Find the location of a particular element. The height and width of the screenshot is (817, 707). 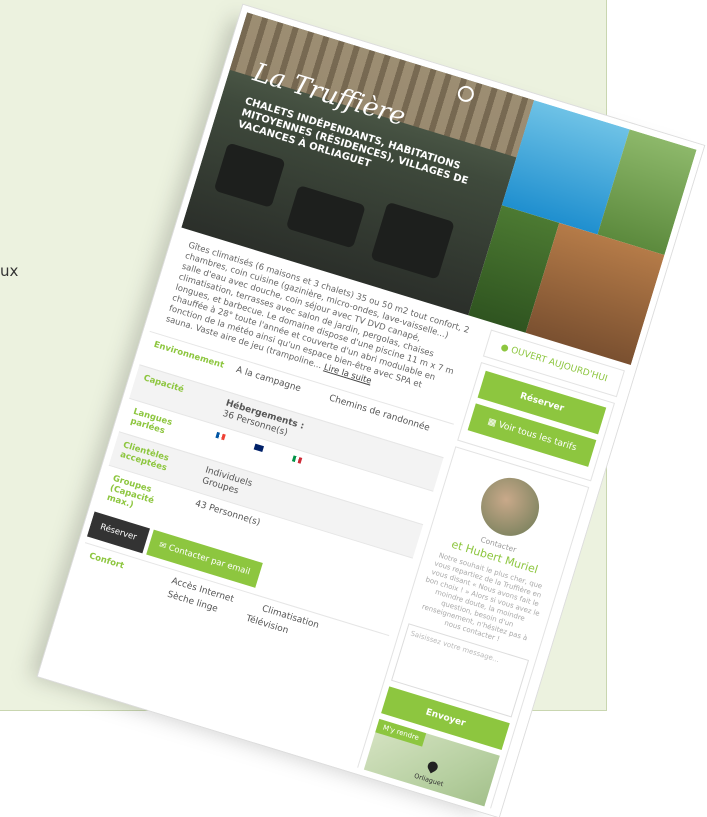

table-decor is located at coordinates (325, 217).